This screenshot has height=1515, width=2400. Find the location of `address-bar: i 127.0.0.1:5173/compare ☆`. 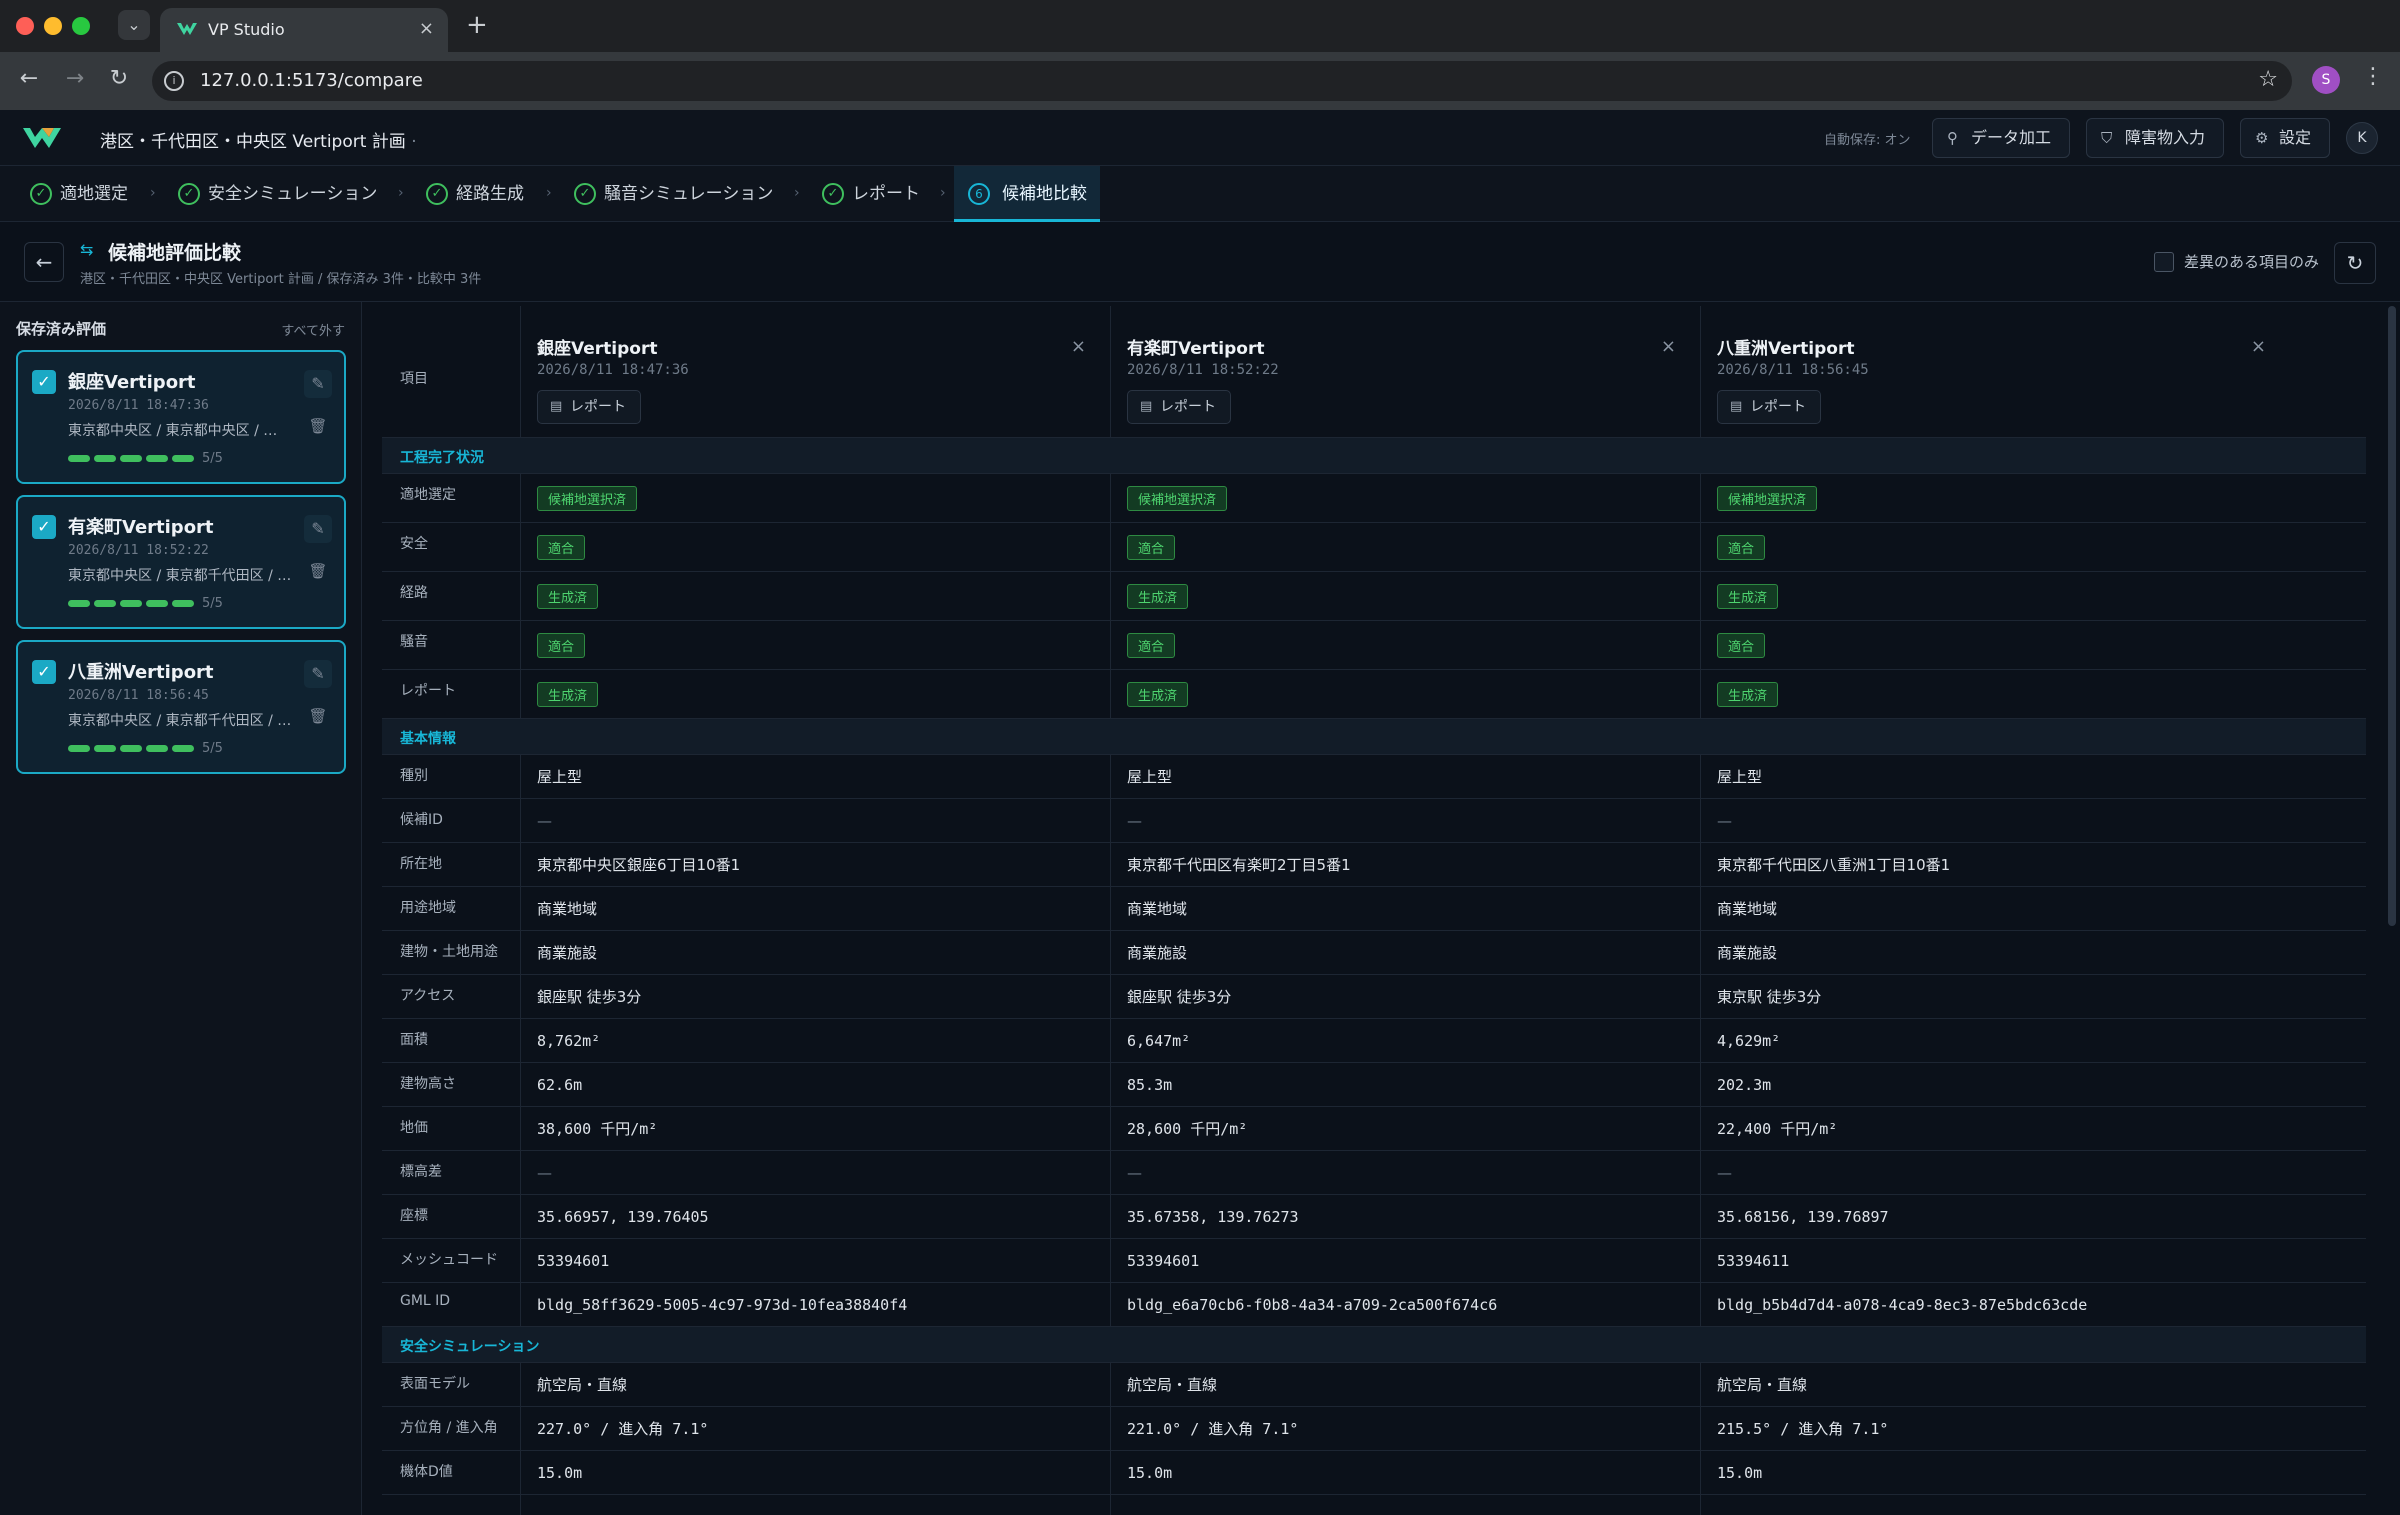

address-bar: i 127.0.0.1:5173/compare ☆ is located at coordinates (1222, 81).